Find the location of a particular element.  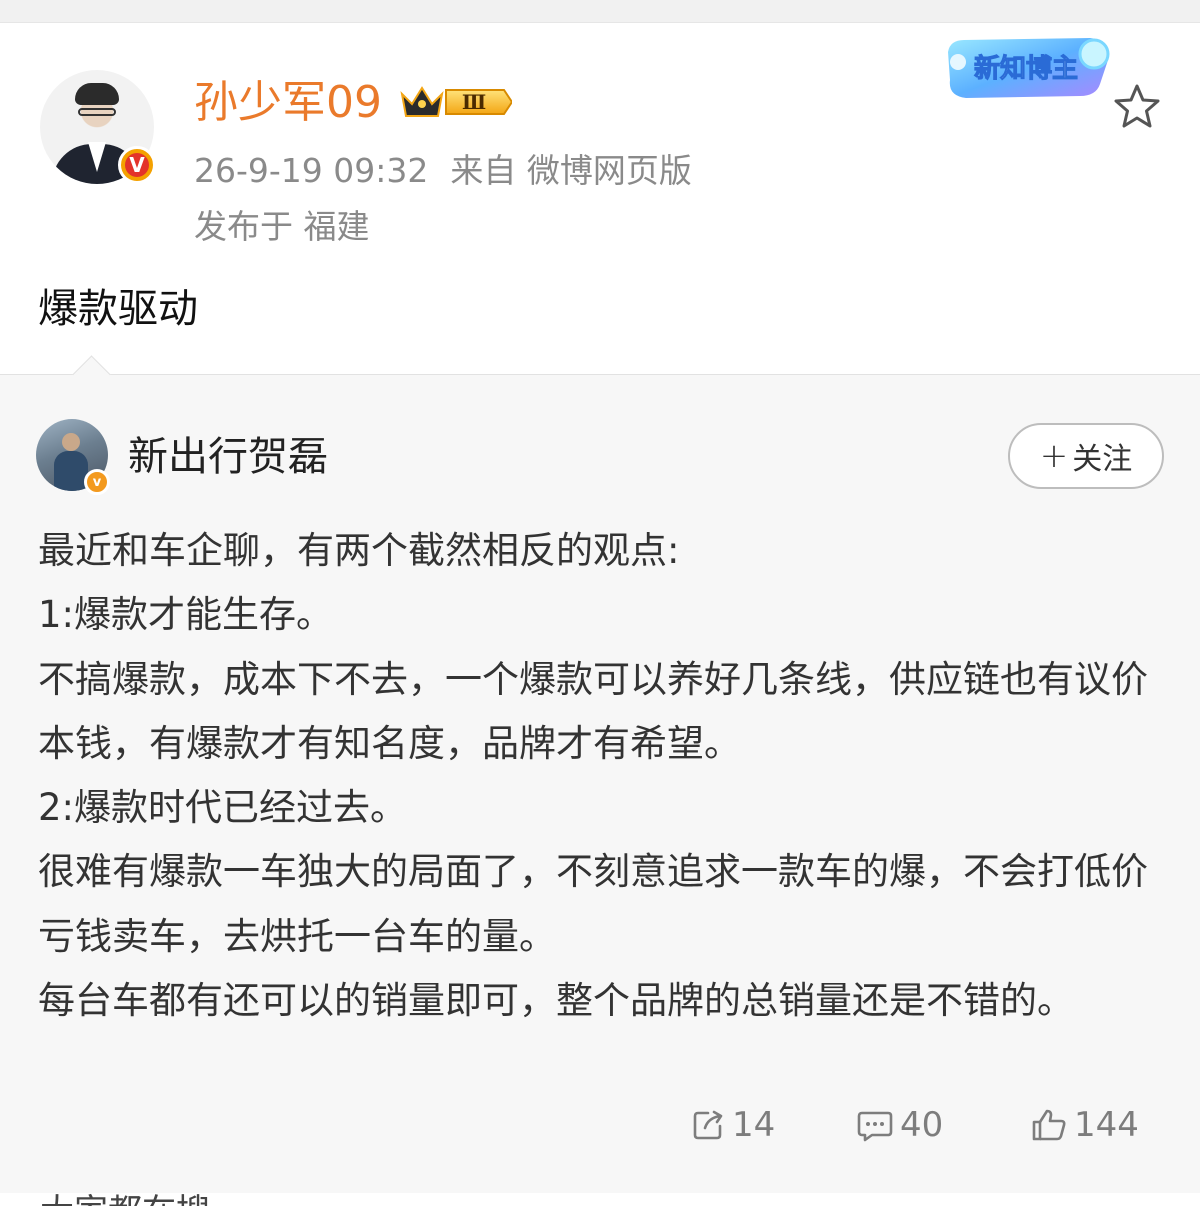

follow-button: + 关注 is located at coordinates (1086, 456).